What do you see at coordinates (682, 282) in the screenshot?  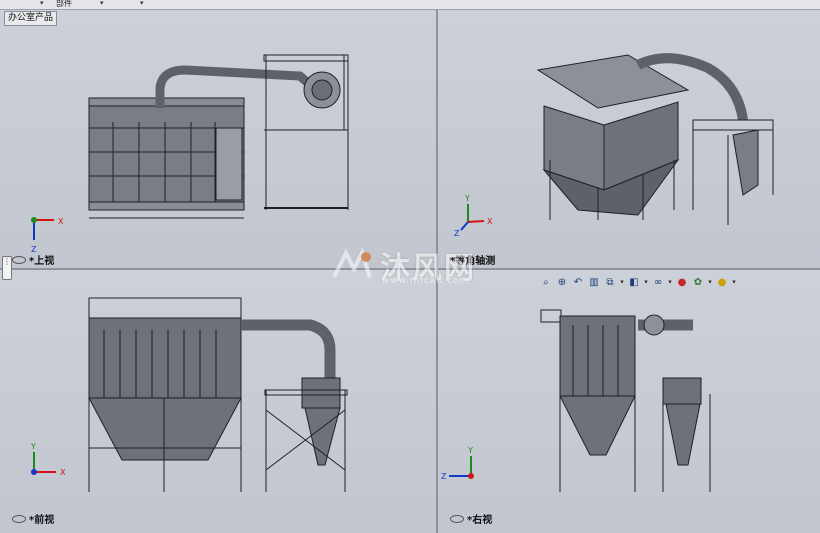 I see `edit-appearance-icon: ●` at bounding box center [682, 282].